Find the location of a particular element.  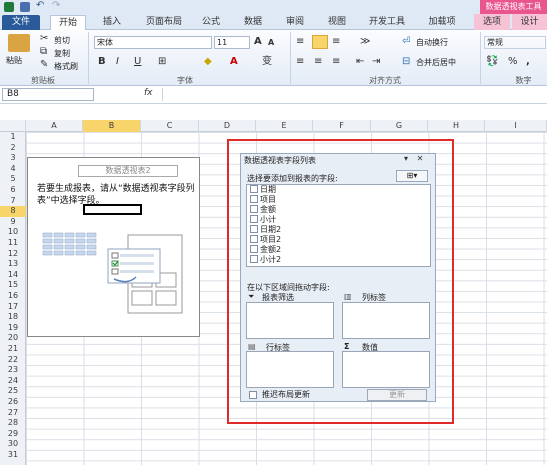

font-color-icon: A is located at coordinates (234, 62).